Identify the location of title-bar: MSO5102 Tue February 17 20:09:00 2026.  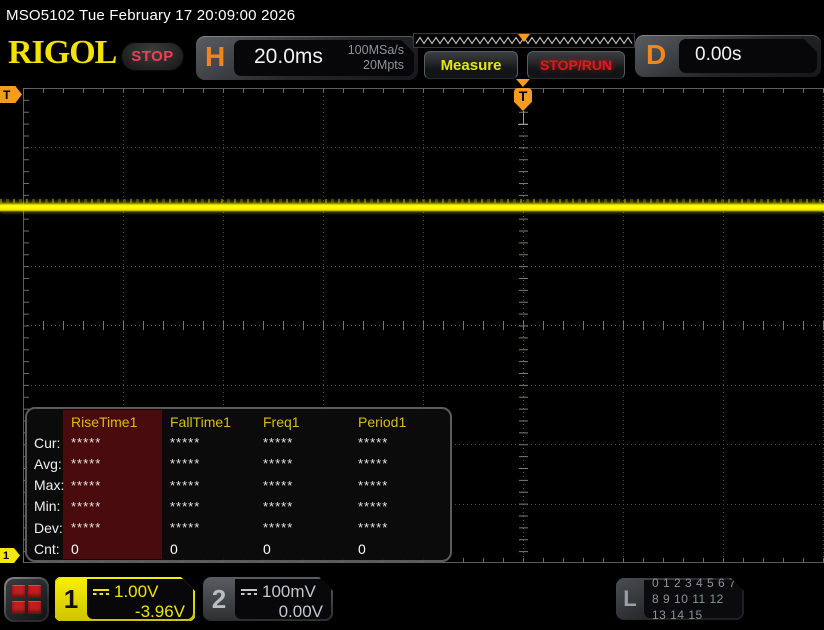
(412, 16).